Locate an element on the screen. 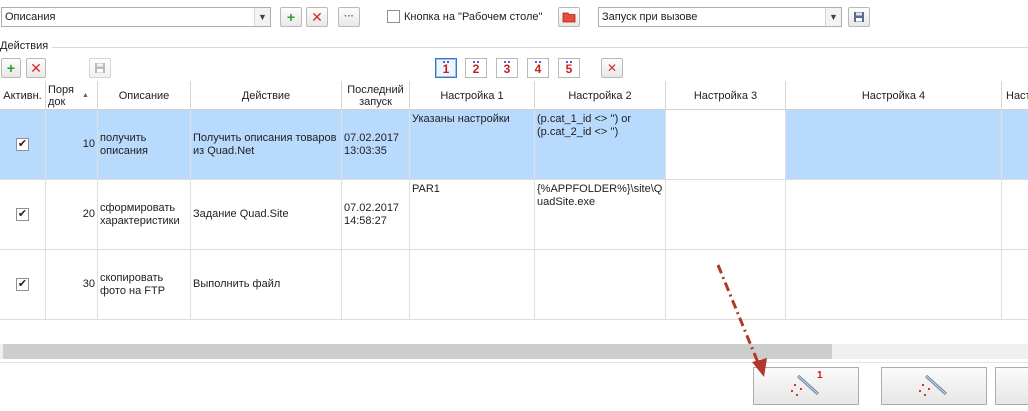 This screenshot has height=411, width=1028. sort-asc-icon: ▲ is located at coordinates (85, 95).